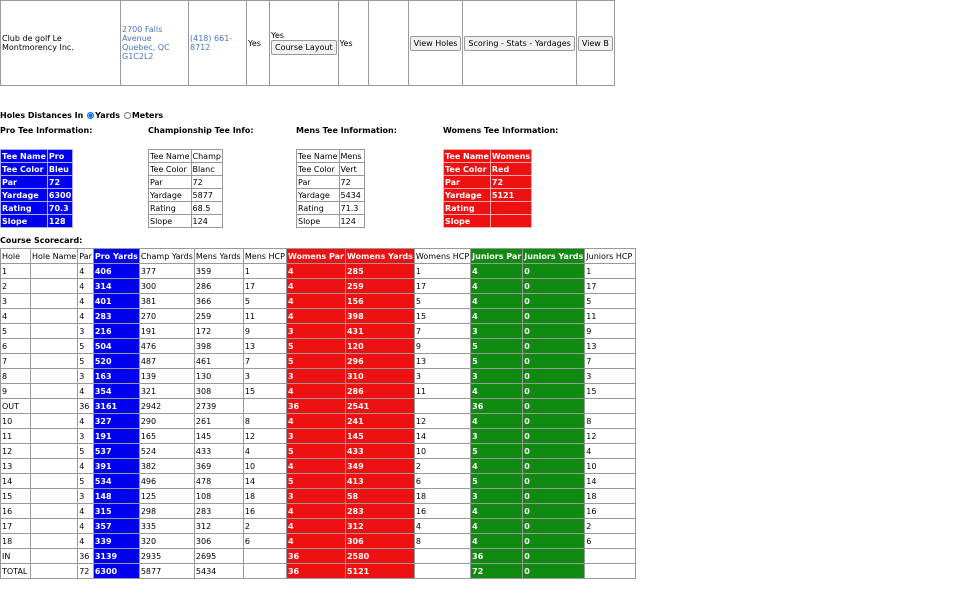  I want to click on scorecard-cell: 5877, so click(166, 571).